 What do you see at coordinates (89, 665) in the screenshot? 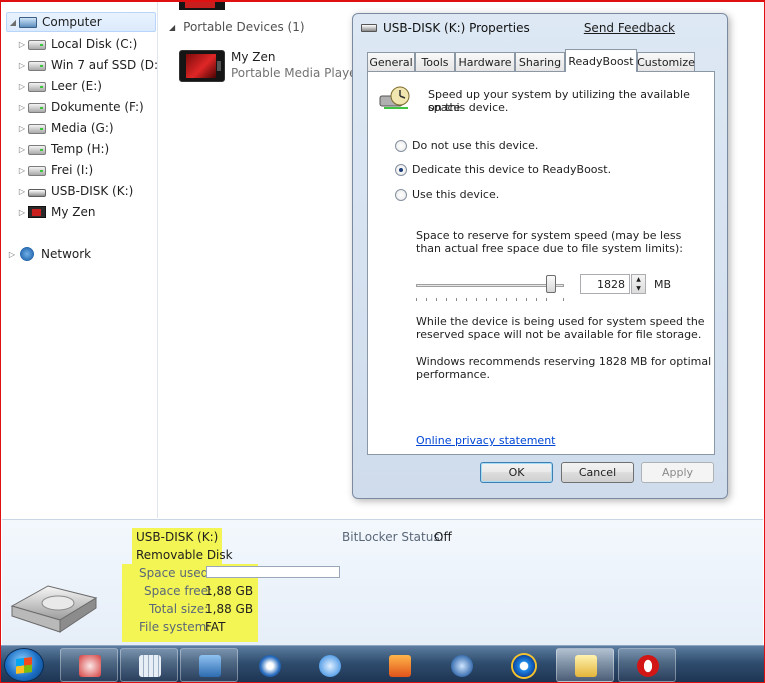
I see `taskbar-snipping-tool` at bounding box center [89, 665].